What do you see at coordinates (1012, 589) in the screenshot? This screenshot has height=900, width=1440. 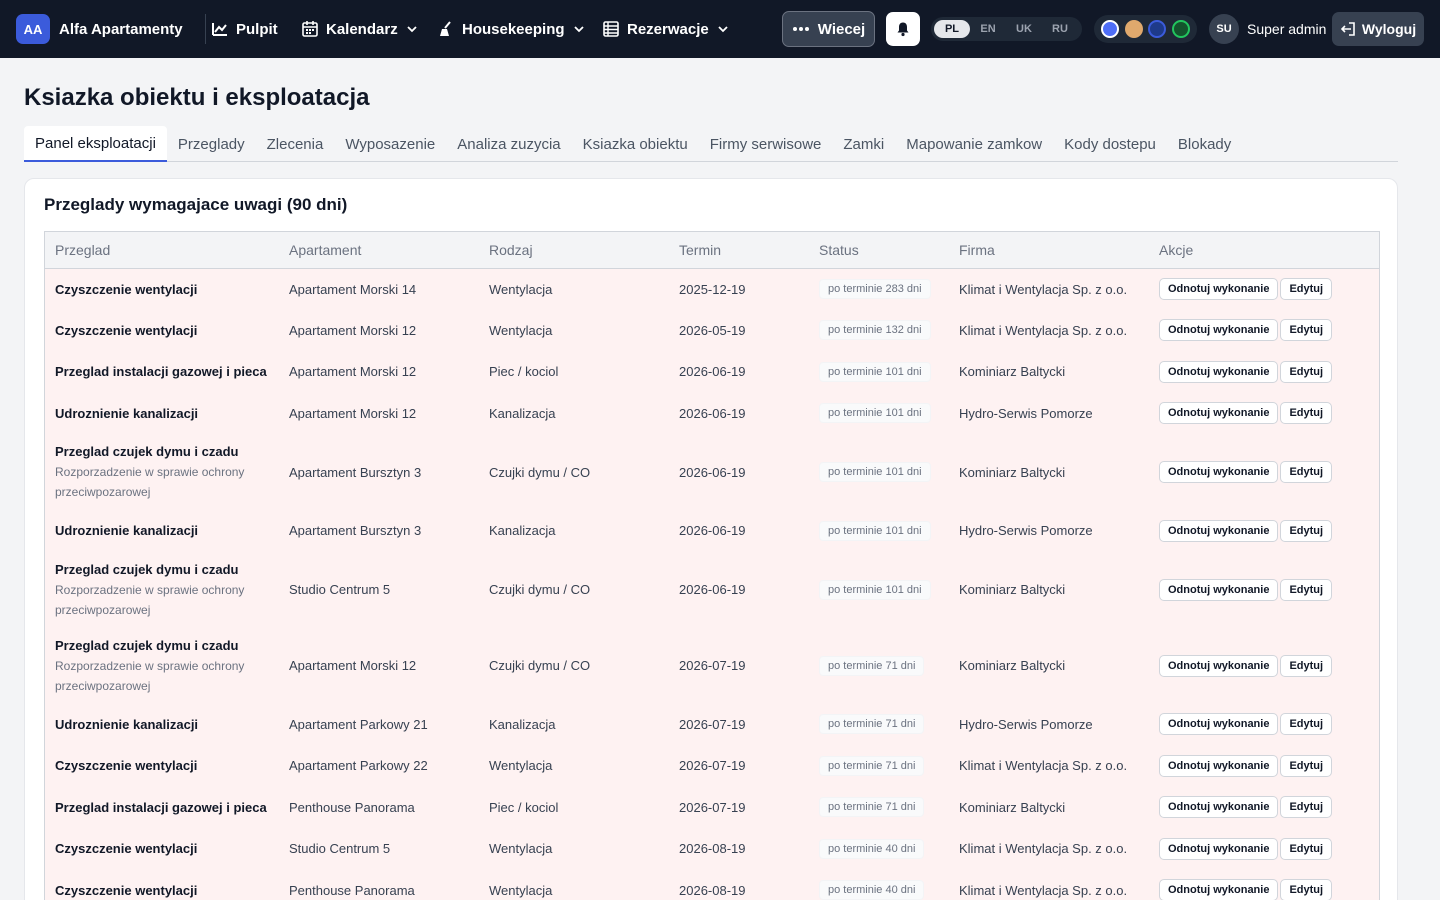 I see `cell-company: Kominiarz Baltycki` at bounding box center [1012, 589].